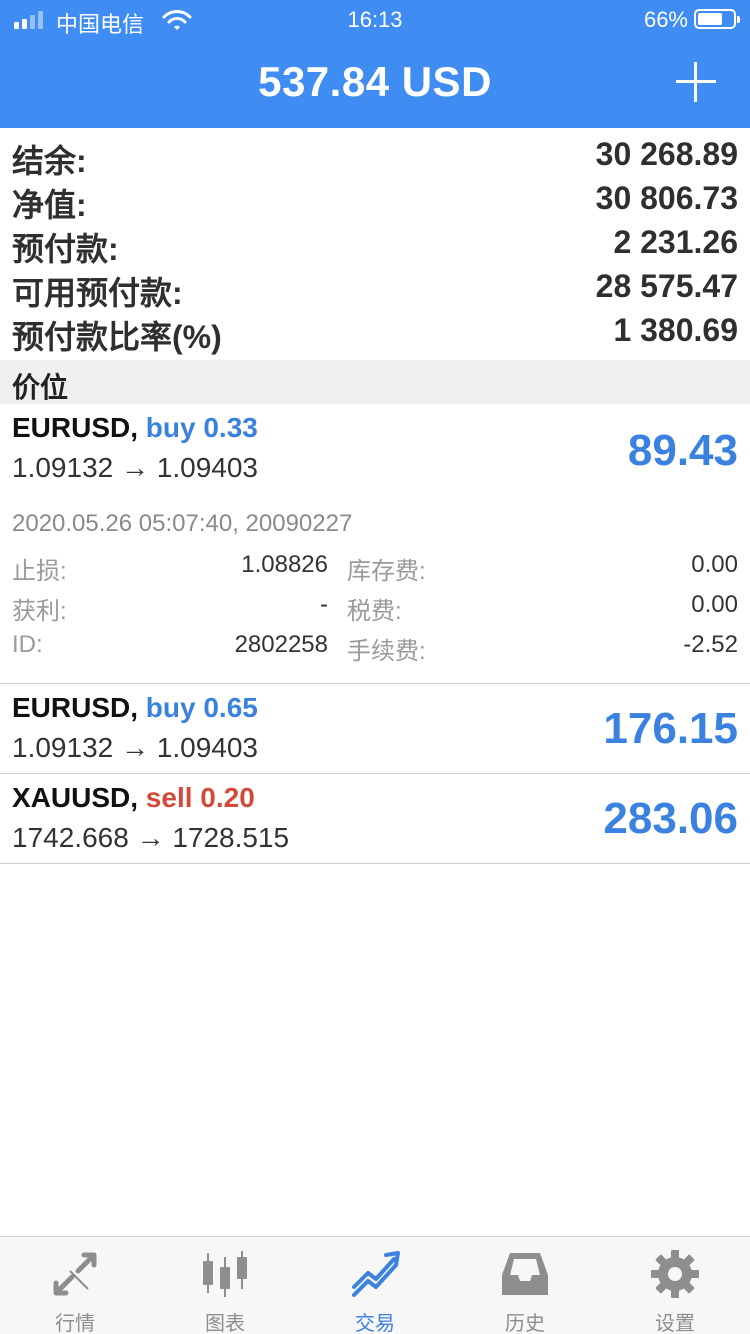 This screenshot has height=1334, width=750. Describe the element at coordinates (675, 330) in the screenshot. I see `summary-value: 1 380.69` at that location.